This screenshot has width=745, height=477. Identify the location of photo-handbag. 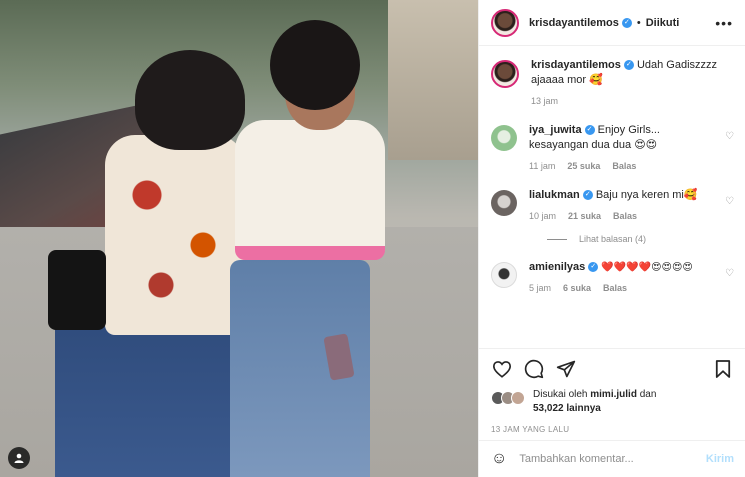
(77, 290).